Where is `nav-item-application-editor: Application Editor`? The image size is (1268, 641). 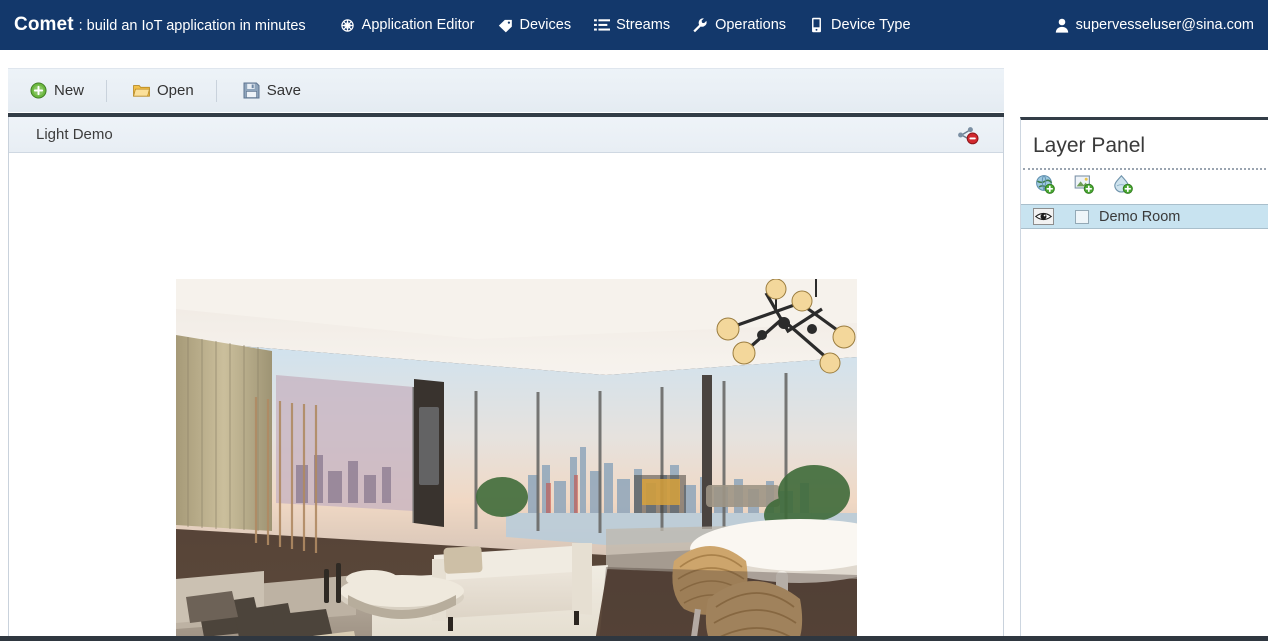 nav-item-application-editor: Application Editor is located at coordinates (407, 25).